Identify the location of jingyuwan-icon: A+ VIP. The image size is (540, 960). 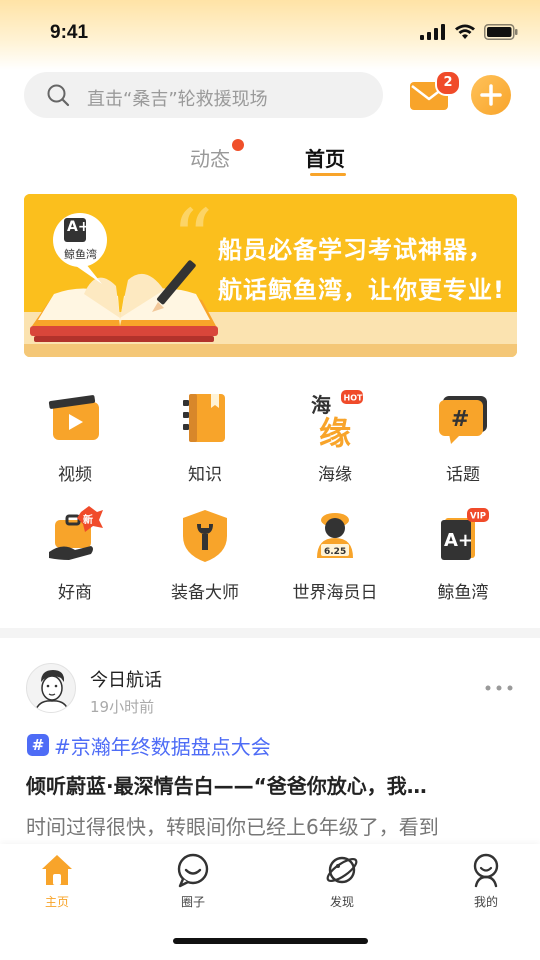
(465, 534).